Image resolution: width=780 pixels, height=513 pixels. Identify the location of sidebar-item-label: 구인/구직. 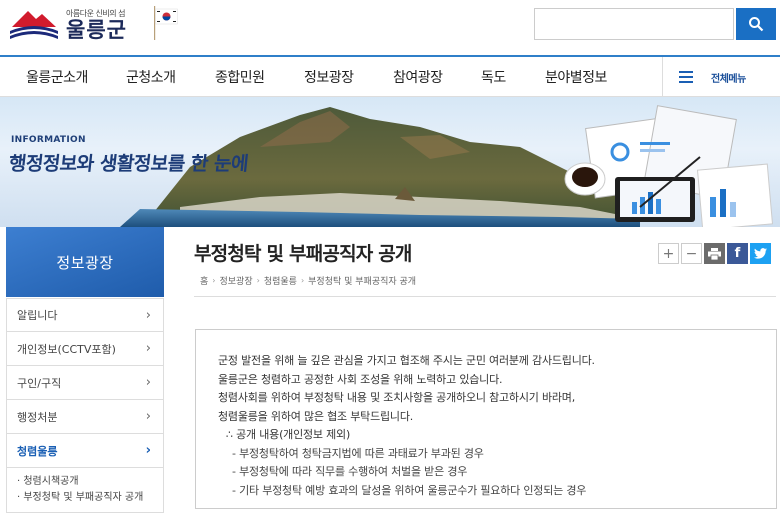
(39, 383).